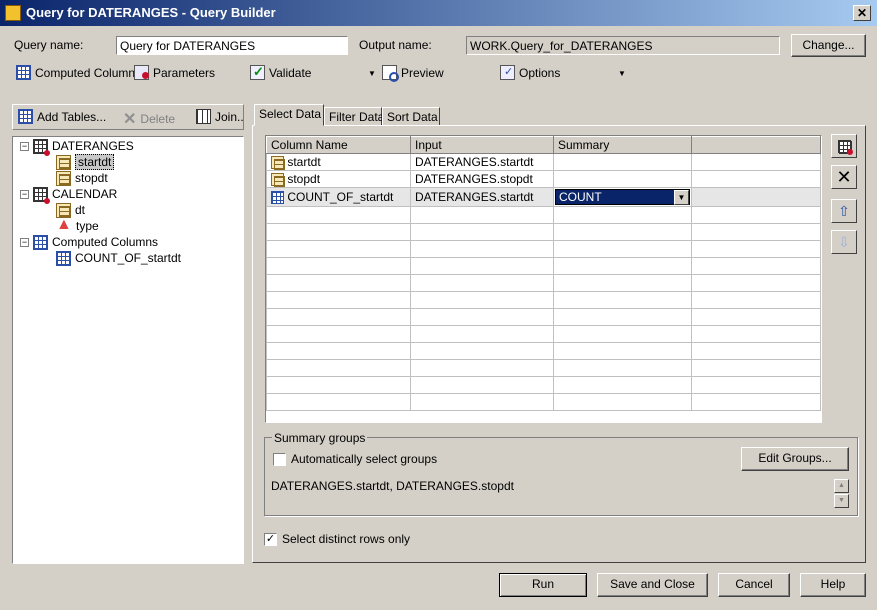  What do you see at coordinates (232, 45) in the screenshot?
I see `query-name-input: Query for DATERANGES` at bounding box center [232, 45].